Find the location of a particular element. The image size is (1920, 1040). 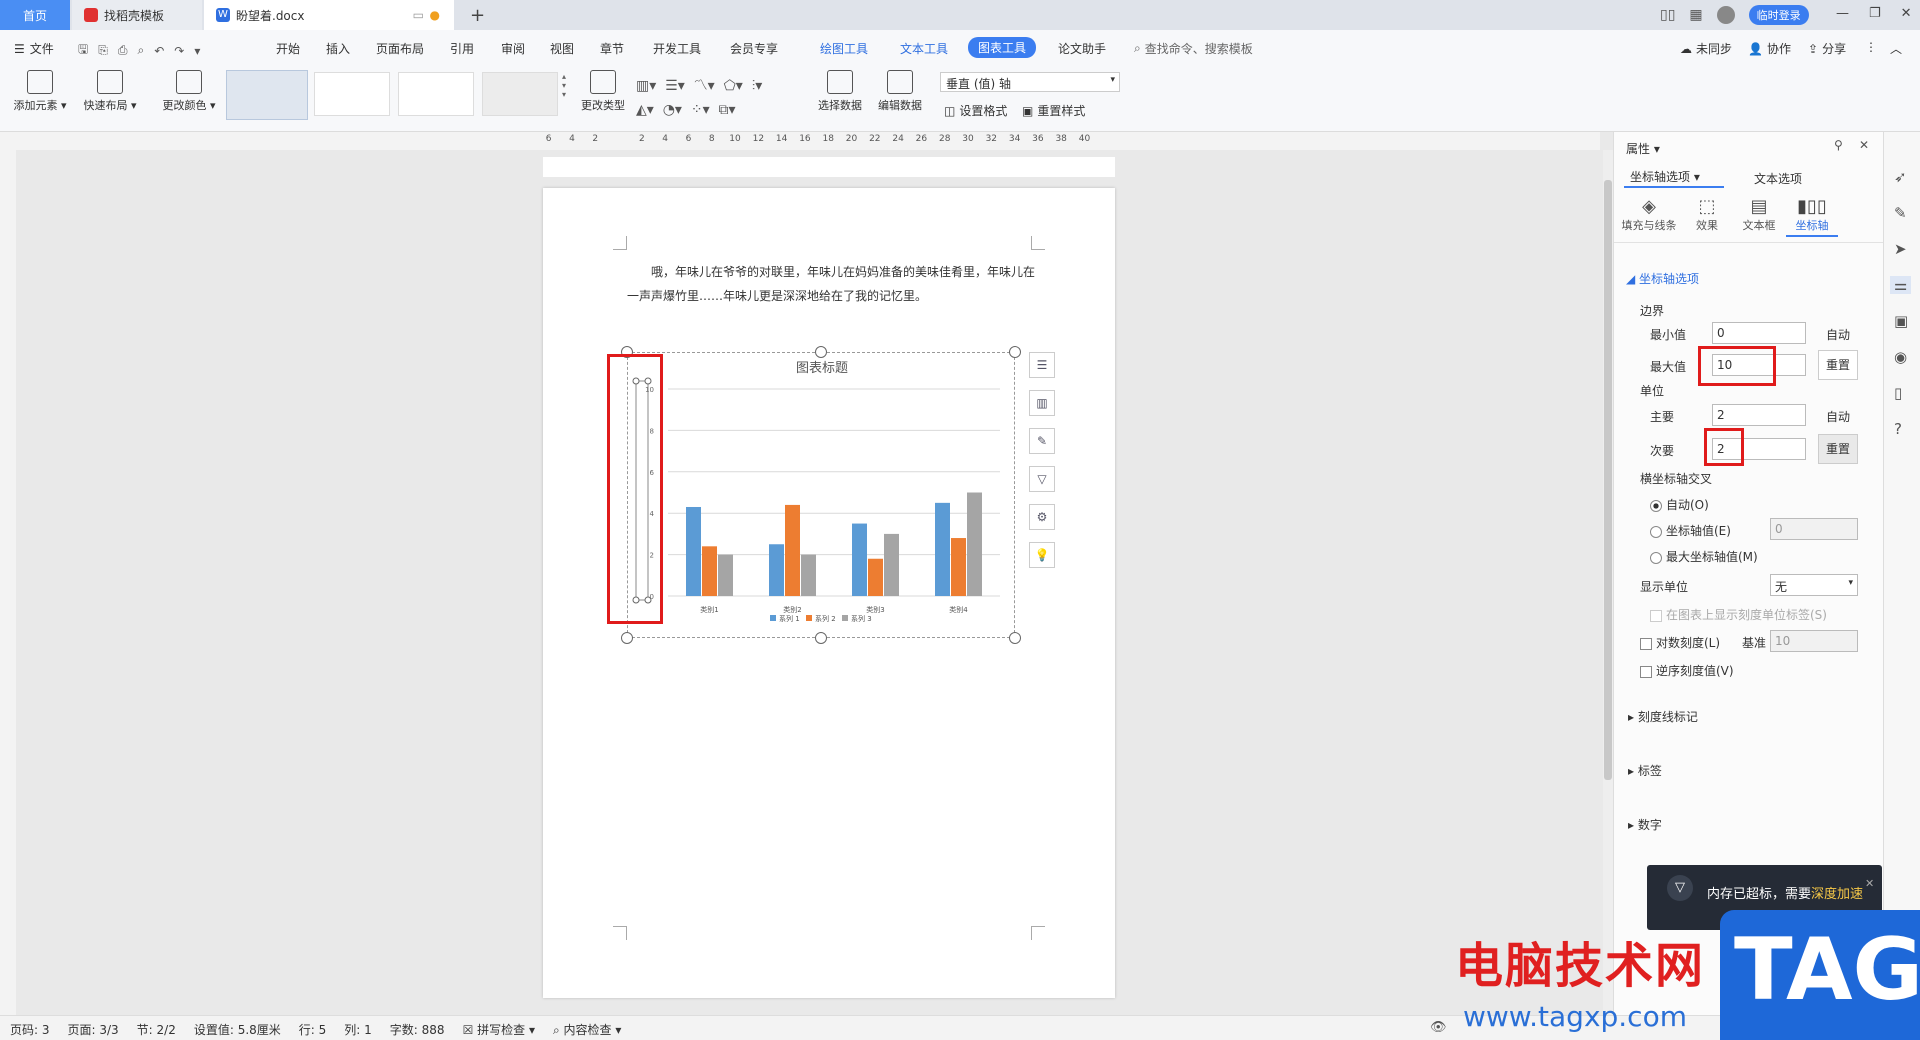

chart-container: 图表标题 0 2 4 6 8 10 类别1 类别2 类别3 类别4 系列 1 系列 2 系列 3 is located at coordinates (821, 495).